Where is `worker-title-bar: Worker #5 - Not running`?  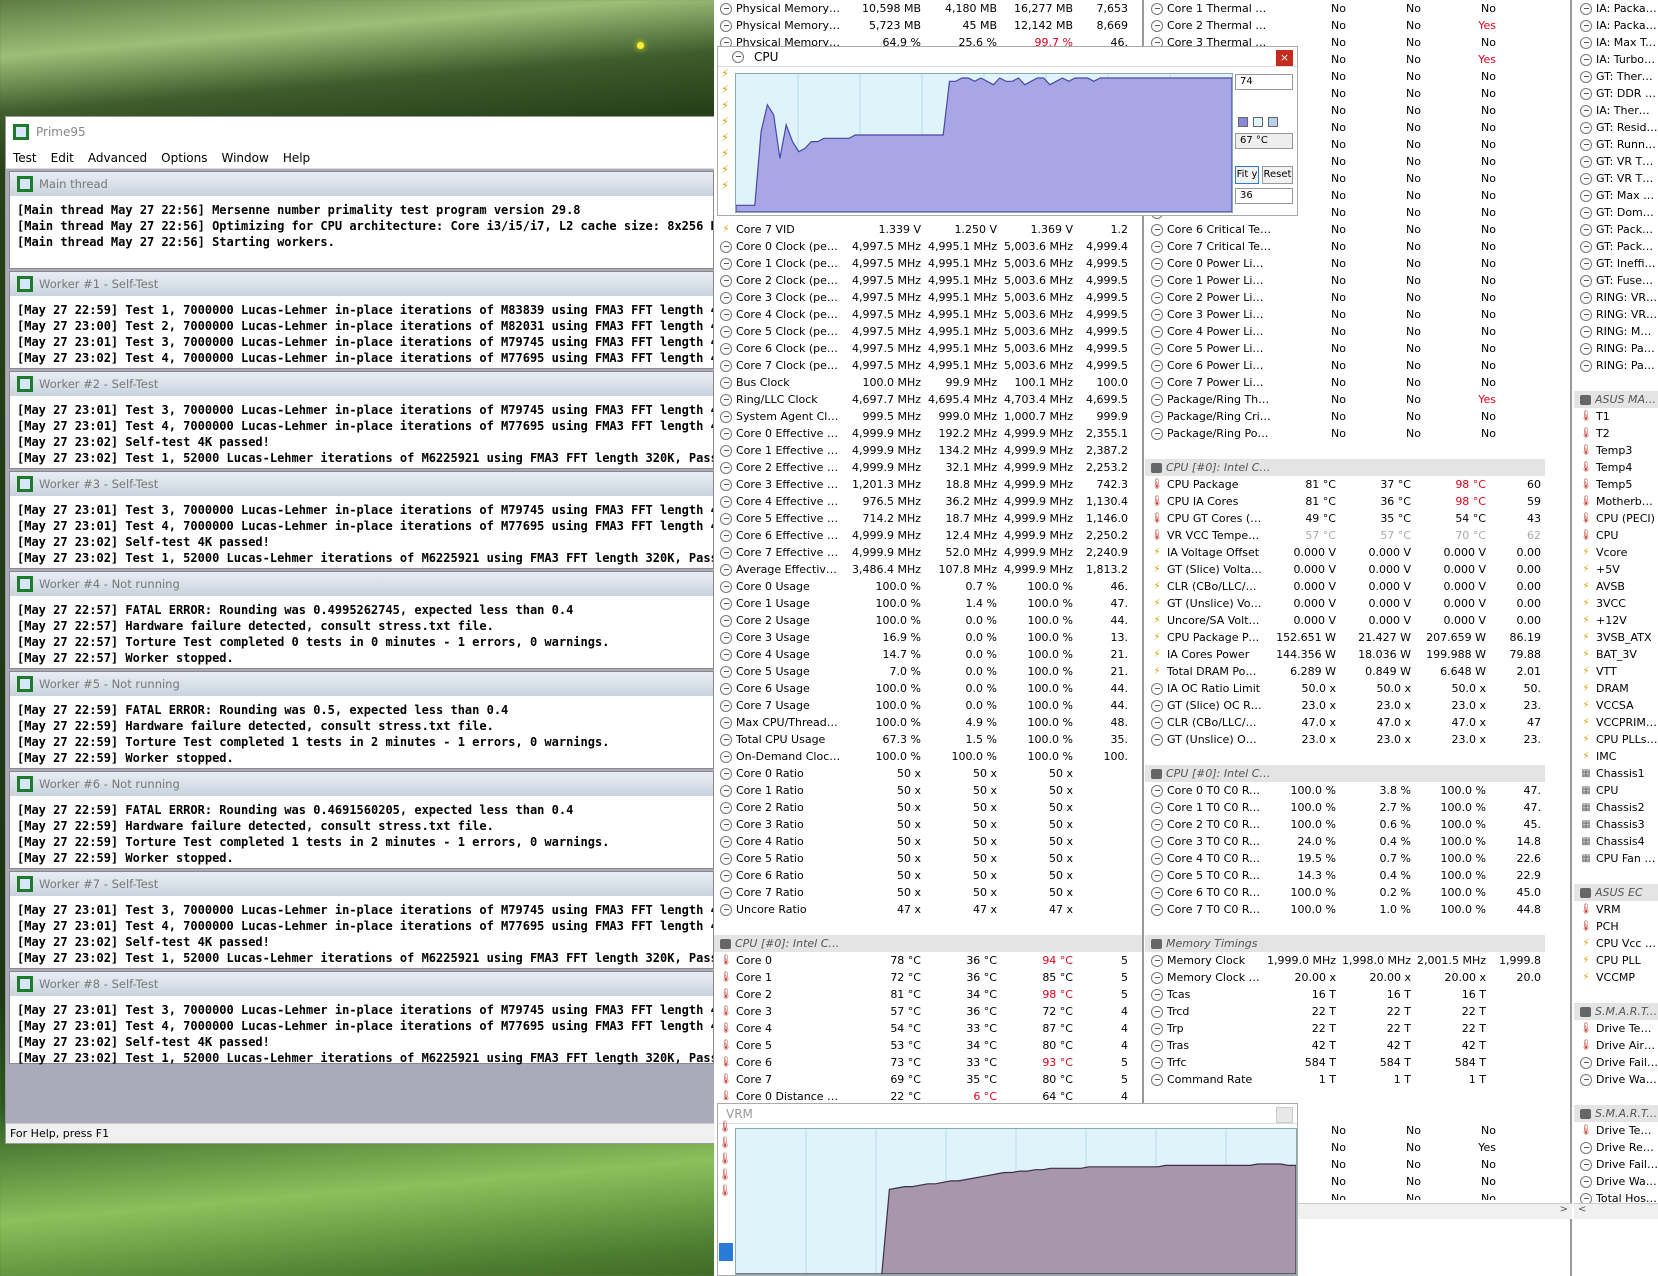 worker-title-bar: Worker #5 - Not running is located at coordinates (361, 684).